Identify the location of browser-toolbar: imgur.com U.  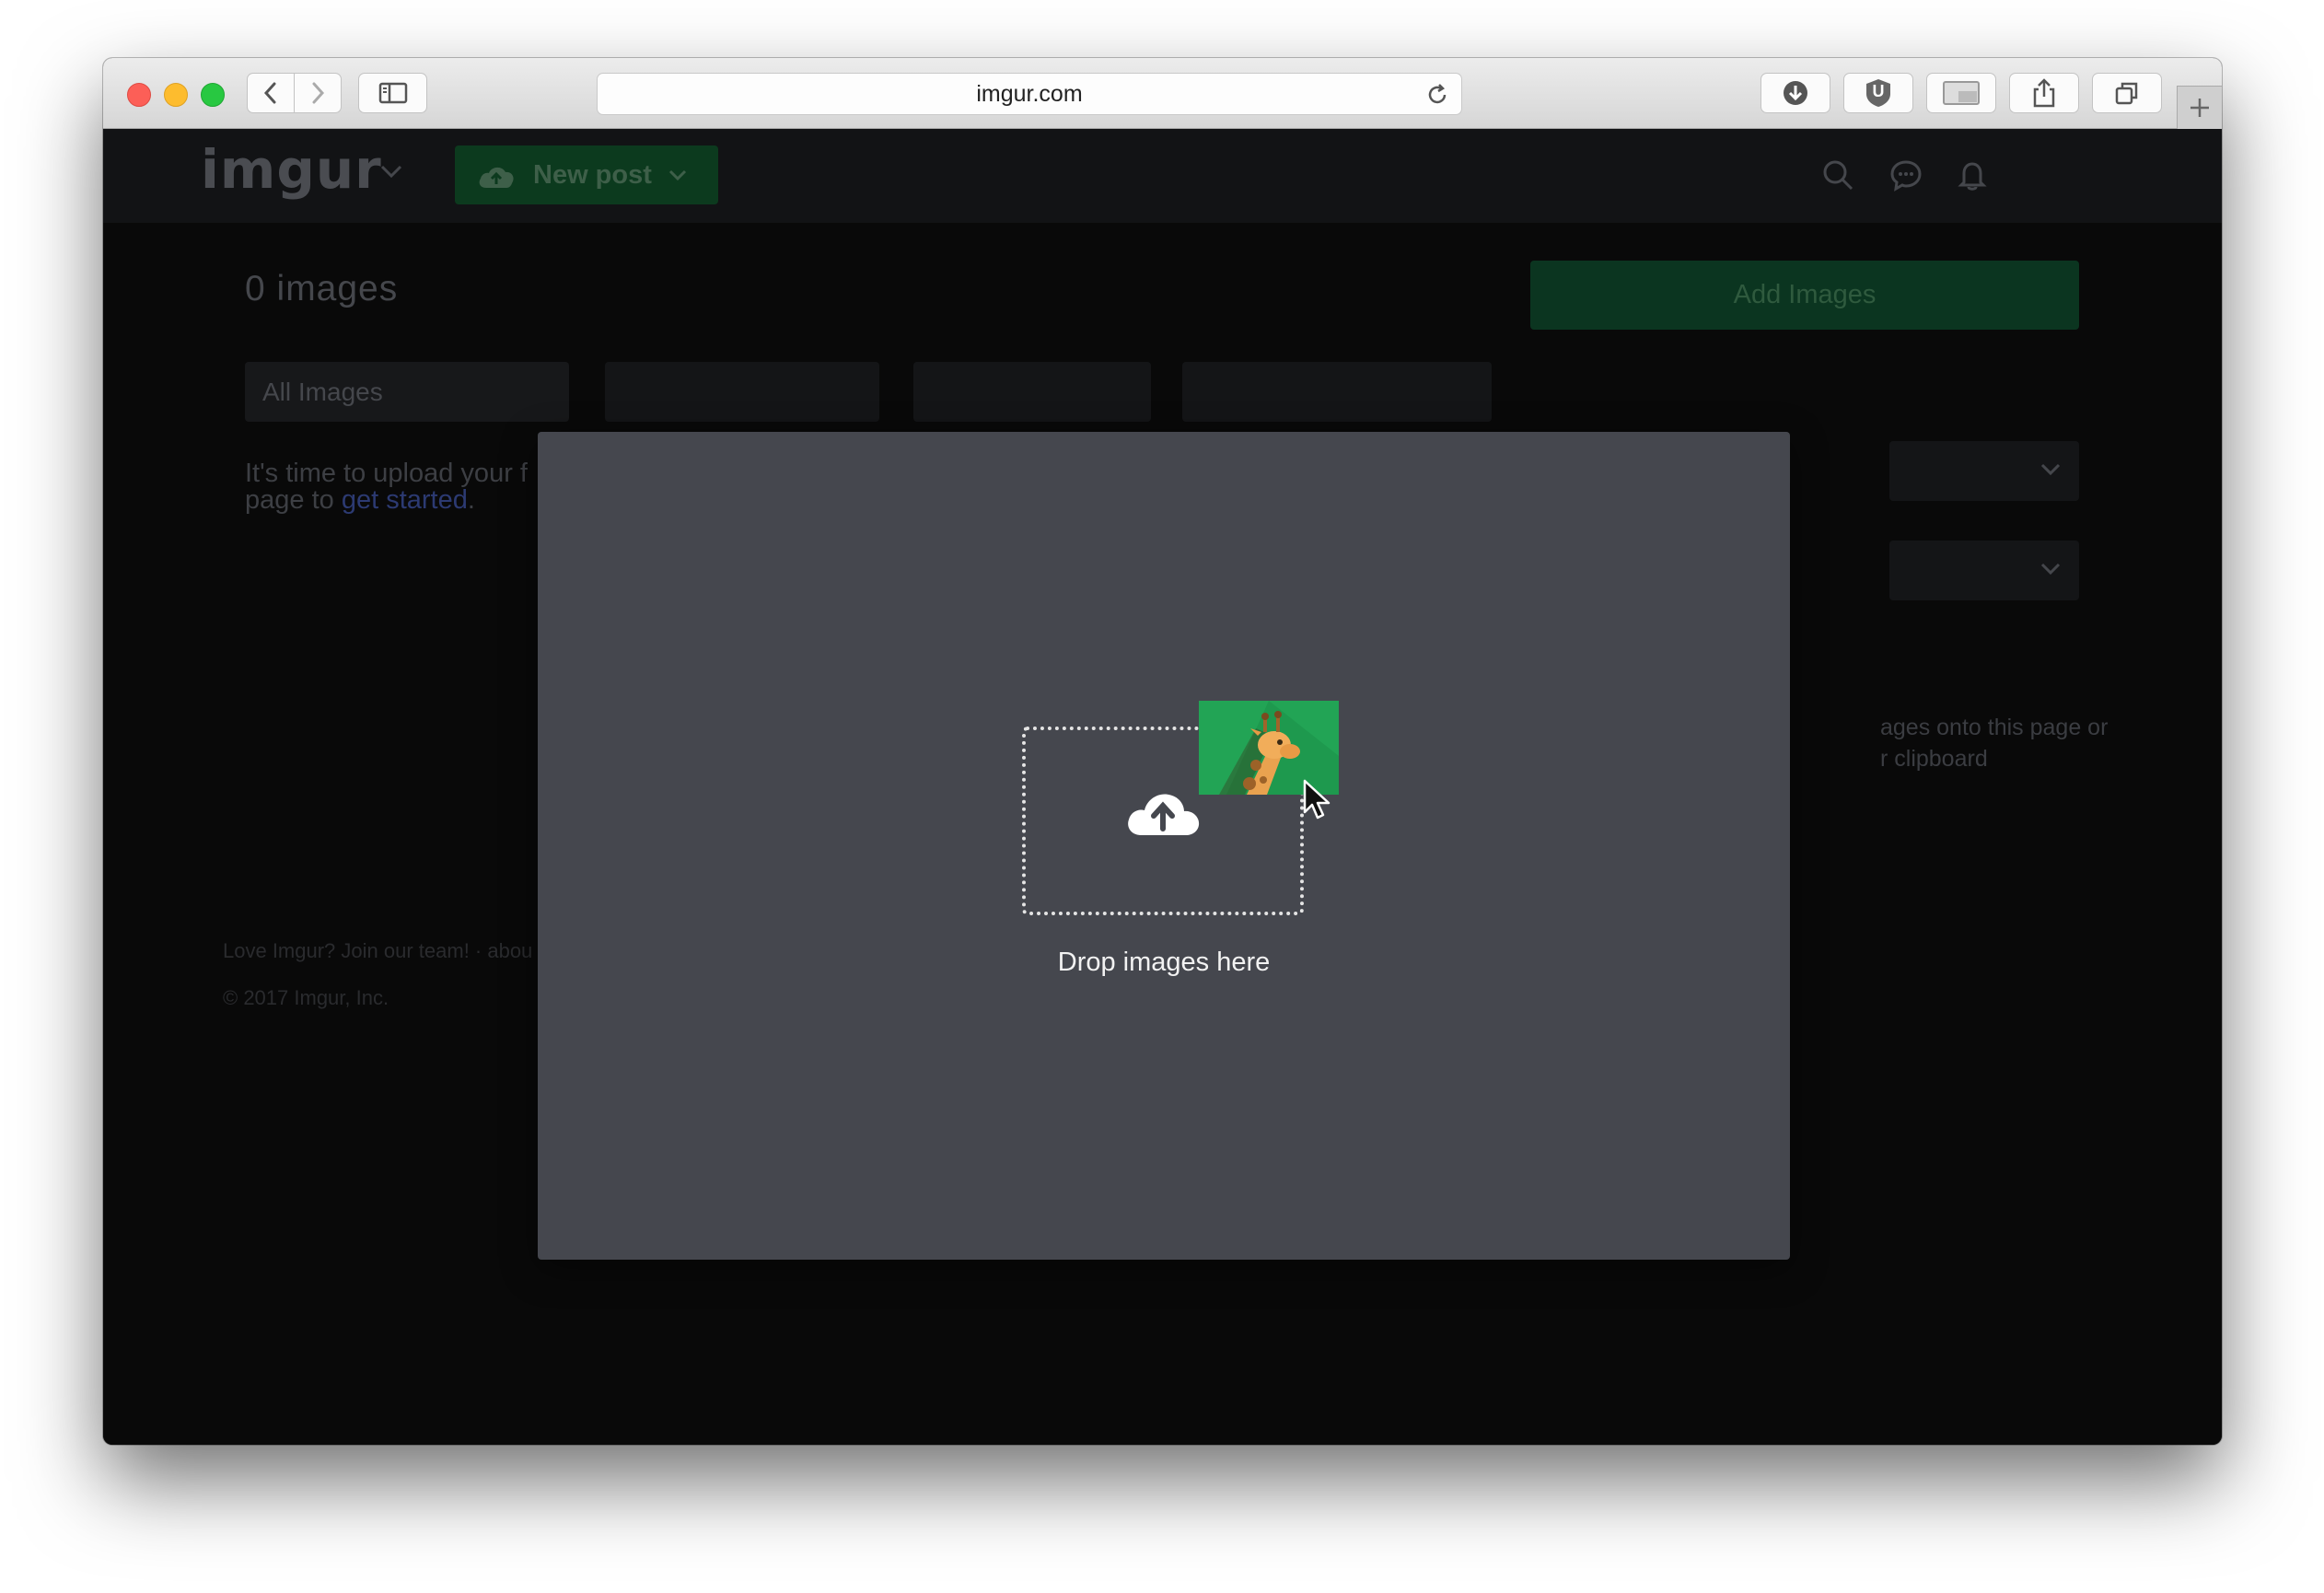
(1162, 93).